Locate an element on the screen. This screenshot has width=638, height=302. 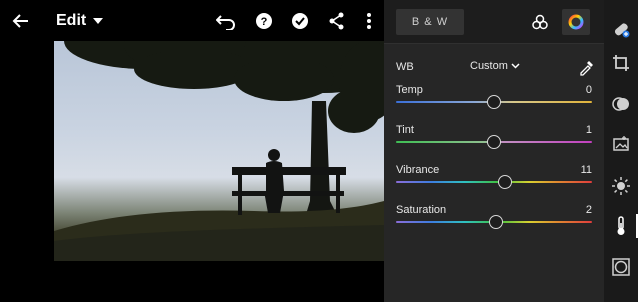
eyedropper-icon is located at coordinates (587, 67).